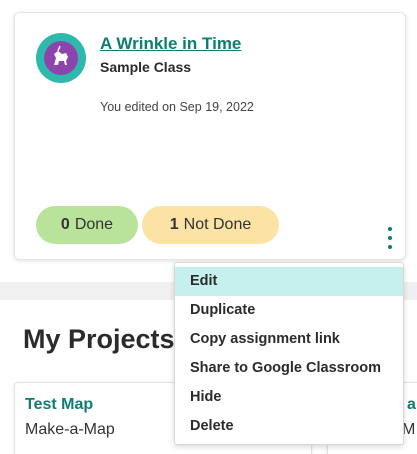 The width and height of the screenshot is (417, 454). What do you see at coordinates (146, 67) in the screenshot?
I see `class-name: Sample Class` at bounding box center [146, 67].